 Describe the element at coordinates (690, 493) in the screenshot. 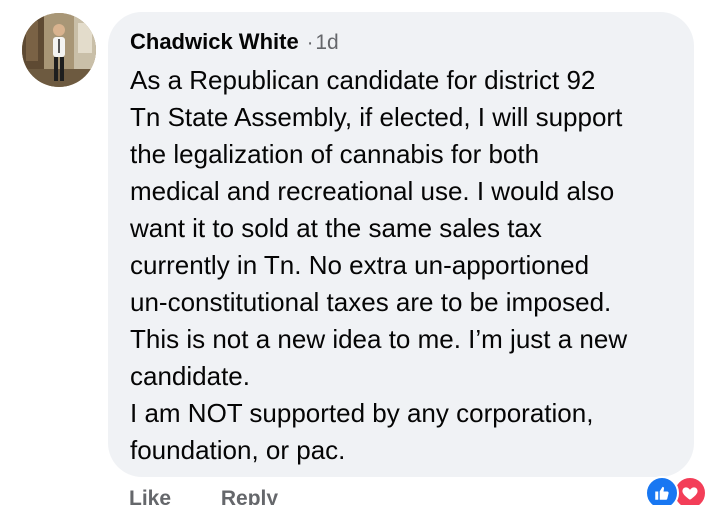

I see `heart-icon` at that location.